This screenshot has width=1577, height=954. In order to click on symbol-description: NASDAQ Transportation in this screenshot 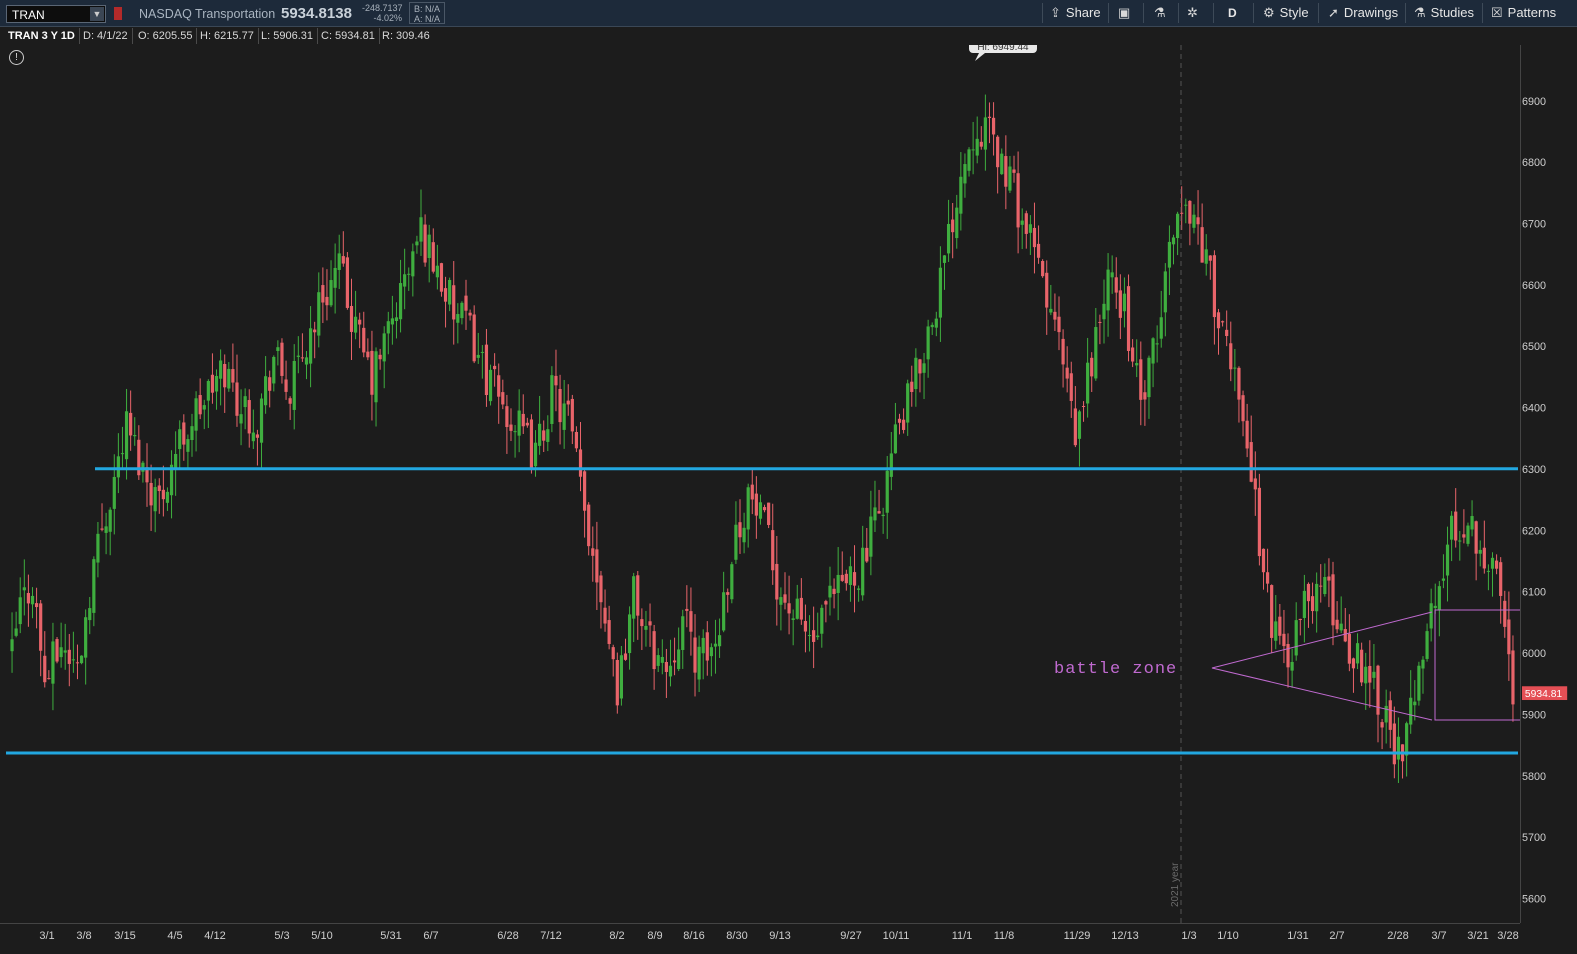, I will do `click(207, 14)`.